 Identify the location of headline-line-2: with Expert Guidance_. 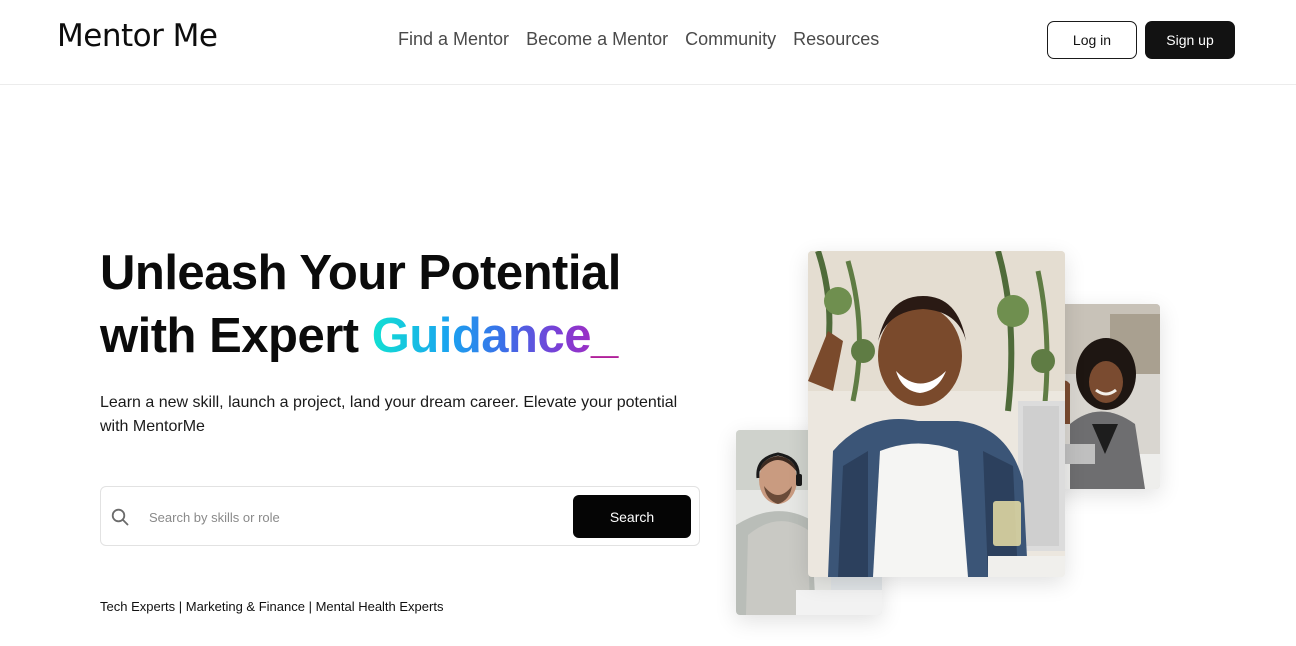
(410, 336).